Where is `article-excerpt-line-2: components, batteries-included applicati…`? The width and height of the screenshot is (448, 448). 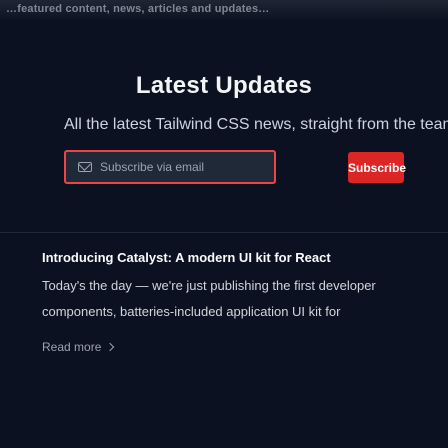 article-excerpt-line-2: components, batteries-included applicati… is located at coordinates (191, 311).